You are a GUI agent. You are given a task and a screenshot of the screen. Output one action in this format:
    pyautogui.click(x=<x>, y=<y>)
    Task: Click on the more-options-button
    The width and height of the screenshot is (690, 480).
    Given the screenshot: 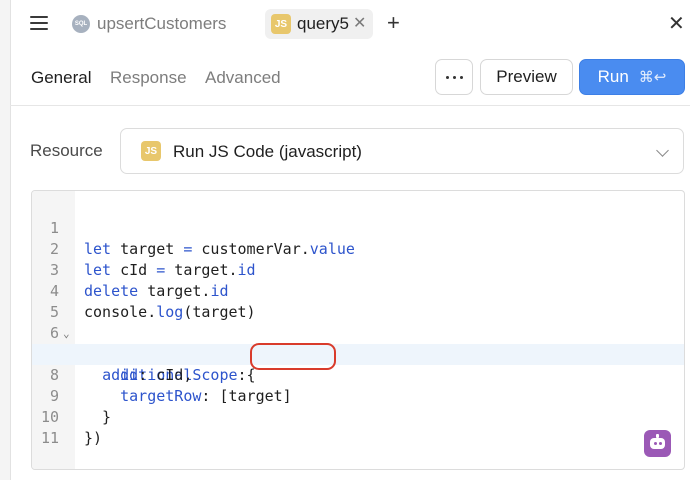 What is the action you would take?
    pyautogui.click(x=454, y=77)
    